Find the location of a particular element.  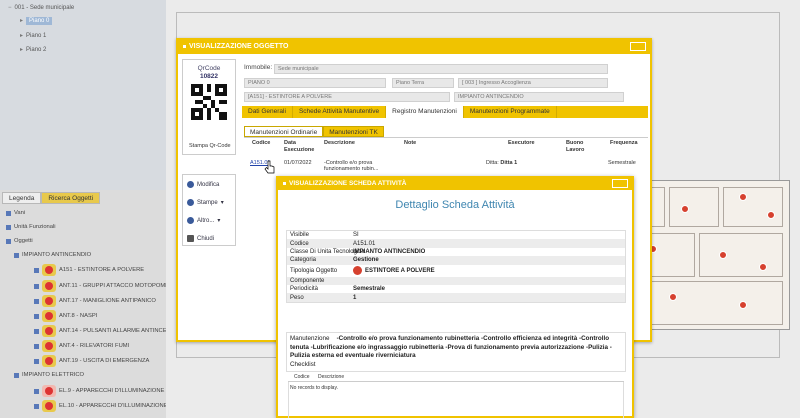

piano-select: PIANO 0 is located at coordinates (315, 83).